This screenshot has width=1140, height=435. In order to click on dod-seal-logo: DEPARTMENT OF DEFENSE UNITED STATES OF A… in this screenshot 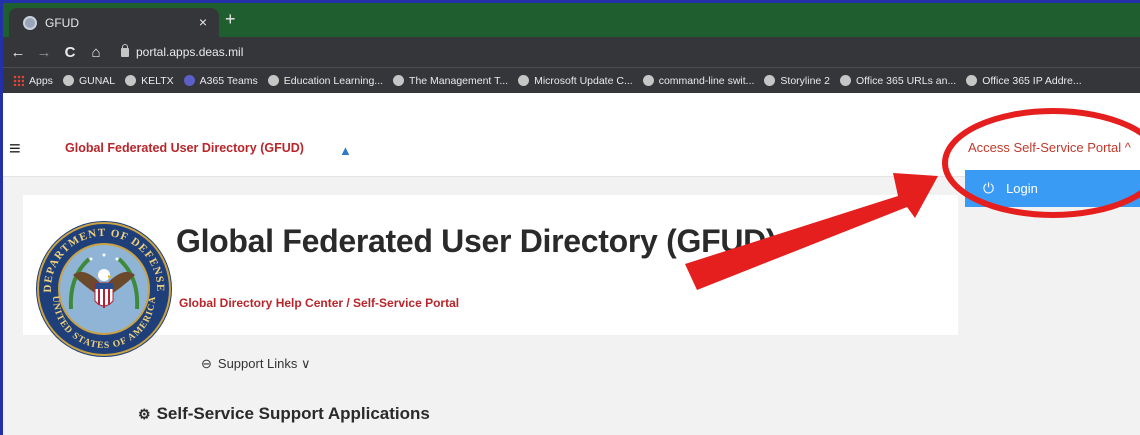, I will do `click(104, 289)`.